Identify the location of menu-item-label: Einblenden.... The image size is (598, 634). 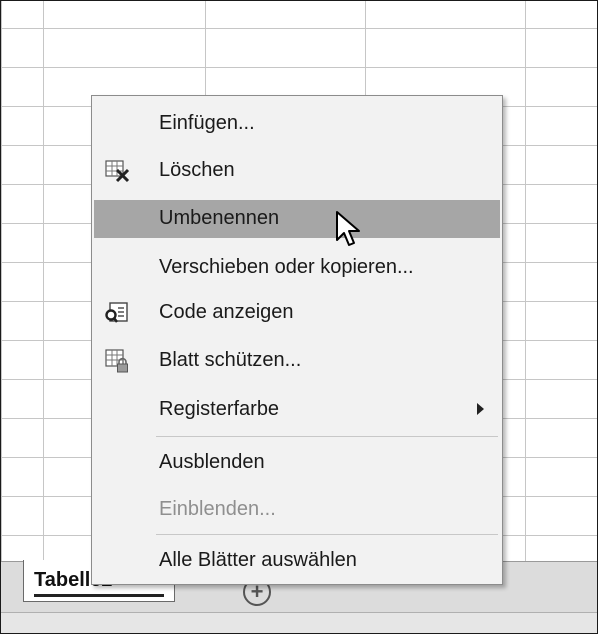
(217, 509).